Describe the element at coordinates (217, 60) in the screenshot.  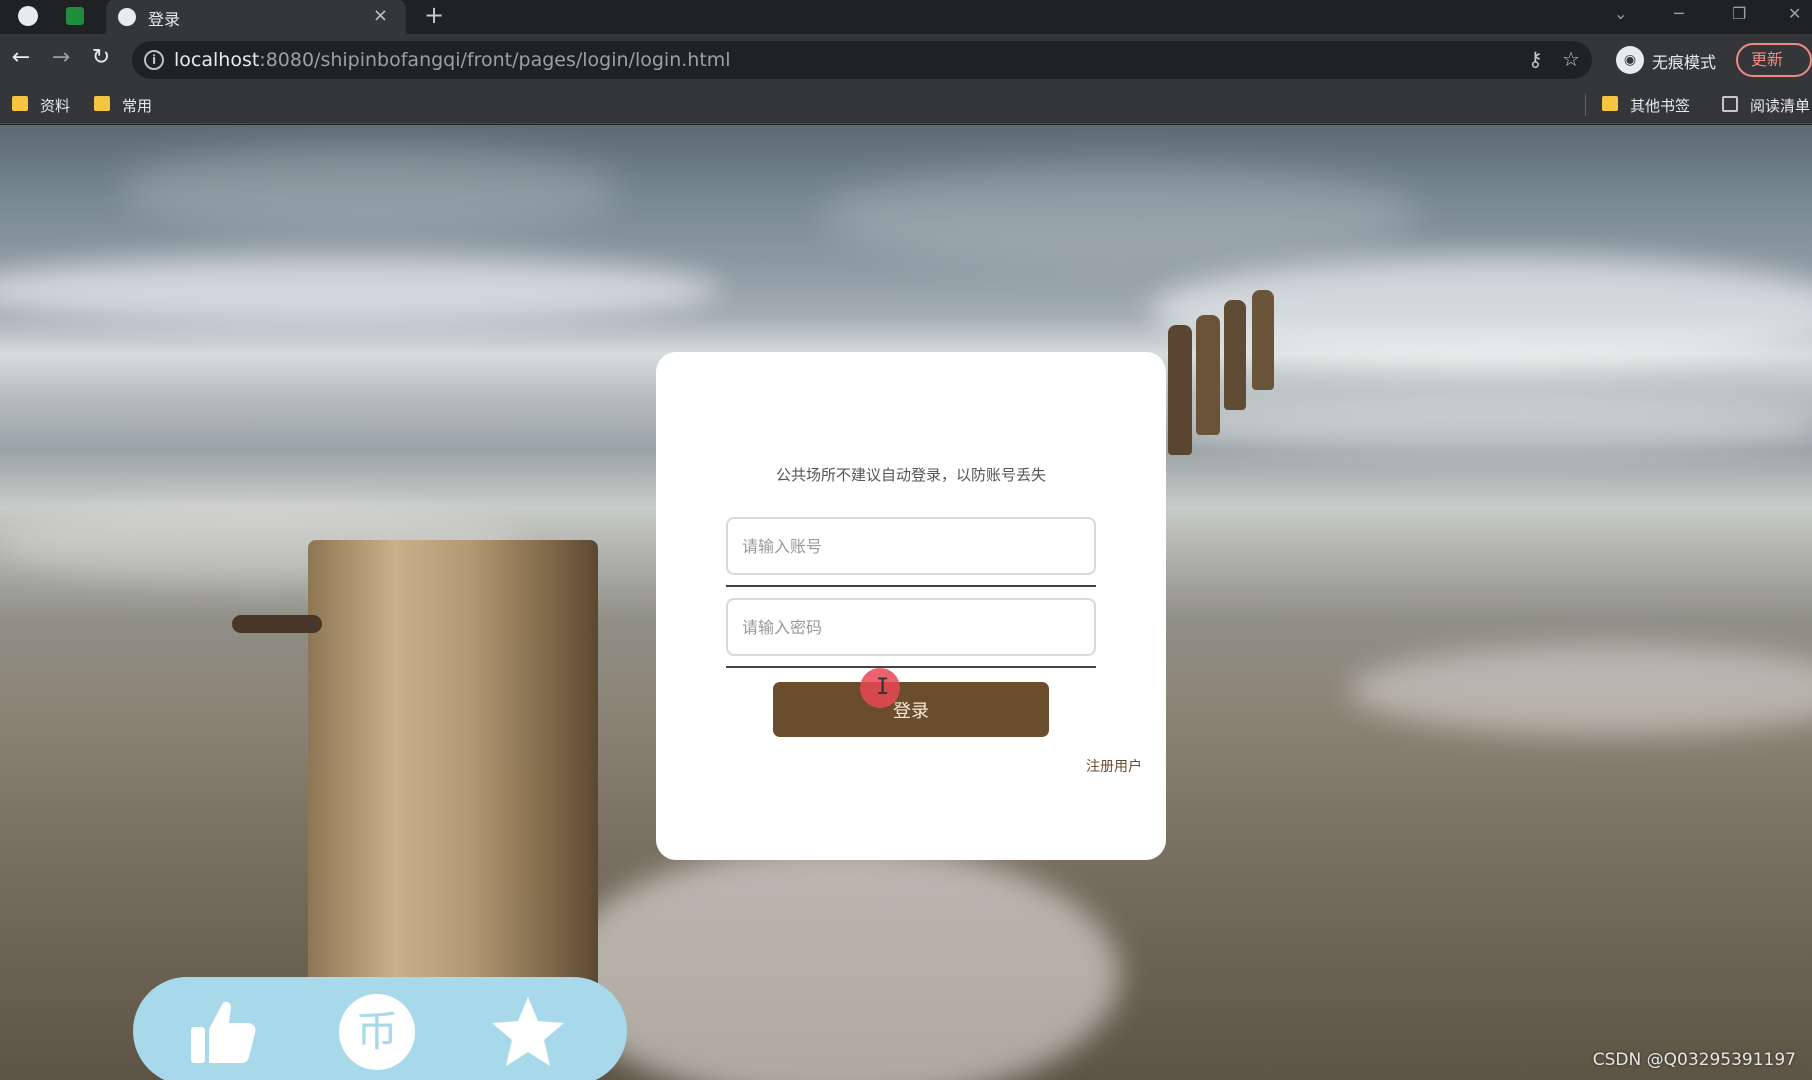
I see `url-host: localhost` at that location.